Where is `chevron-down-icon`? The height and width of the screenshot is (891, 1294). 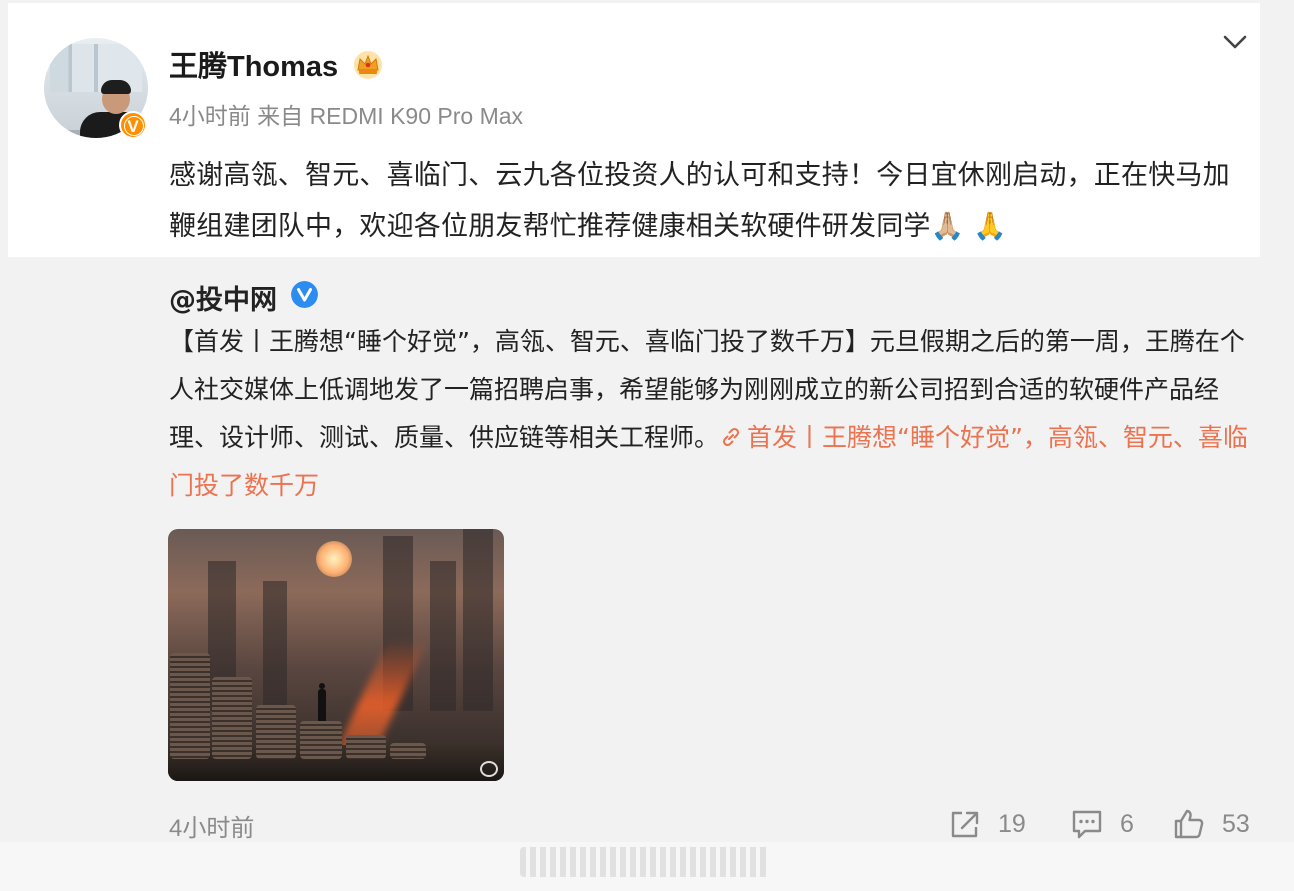 chevron-down-icon is located at coordinates (1235, 42).